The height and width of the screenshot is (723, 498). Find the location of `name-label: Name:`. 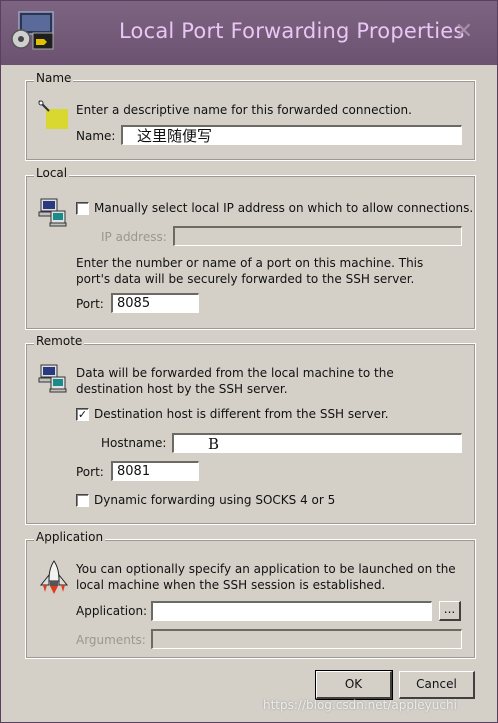

name-label: Name: is located at coordinates (96, 136).